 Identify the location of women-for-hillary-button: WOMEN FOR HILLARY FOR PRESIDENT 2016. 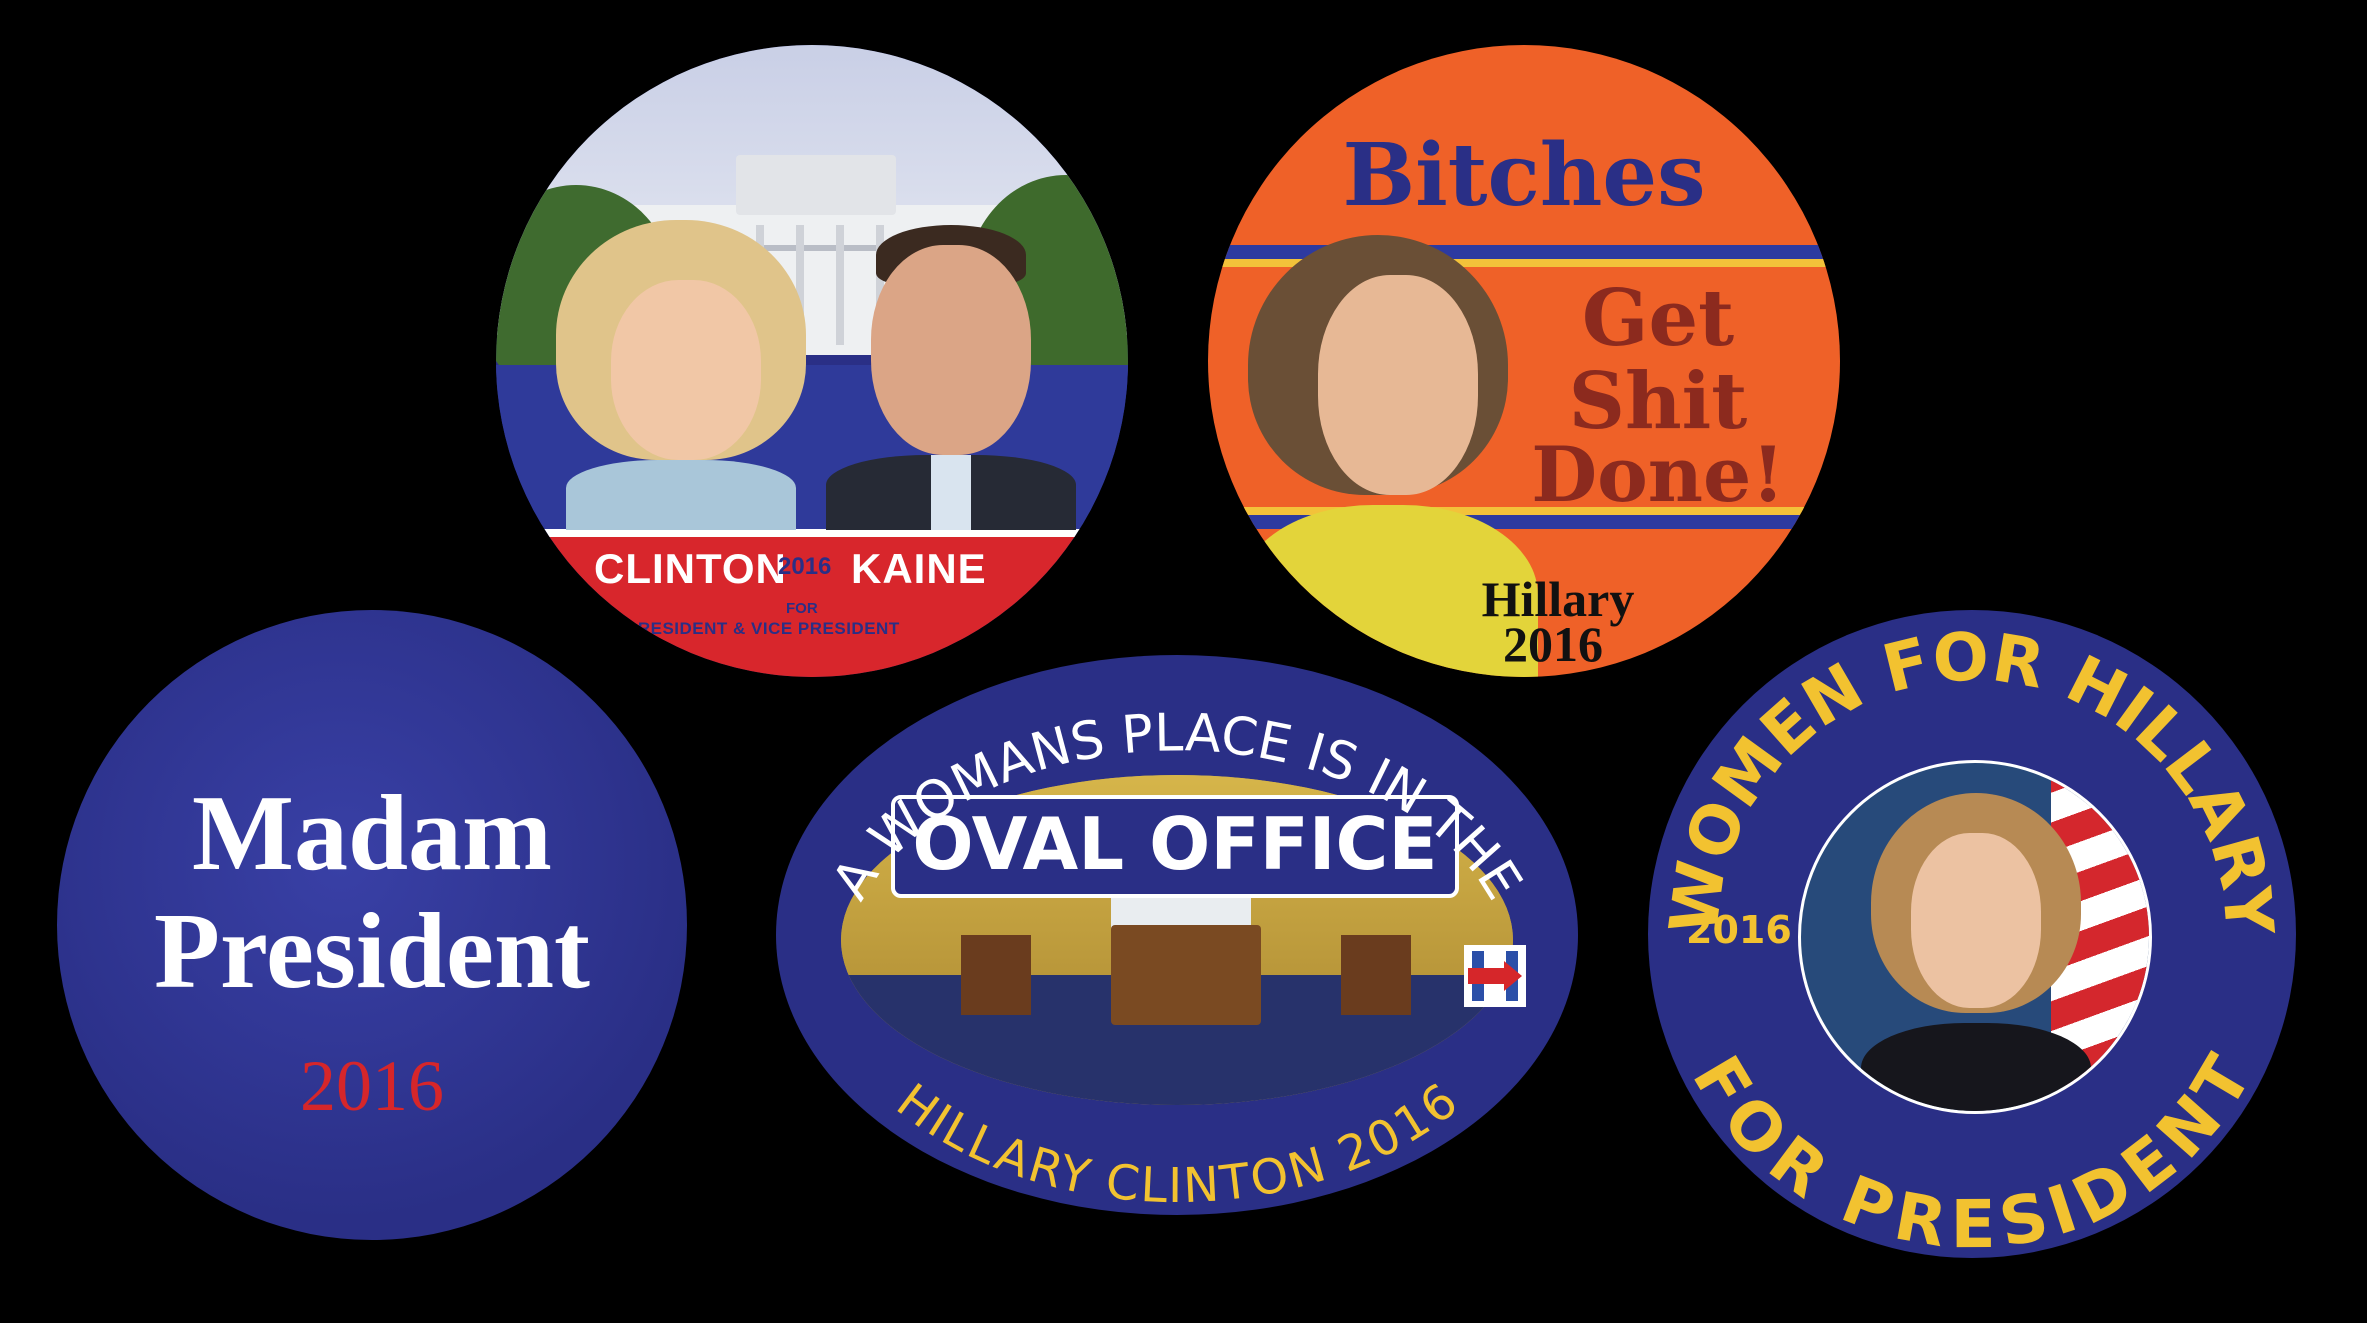
(1972, 934).